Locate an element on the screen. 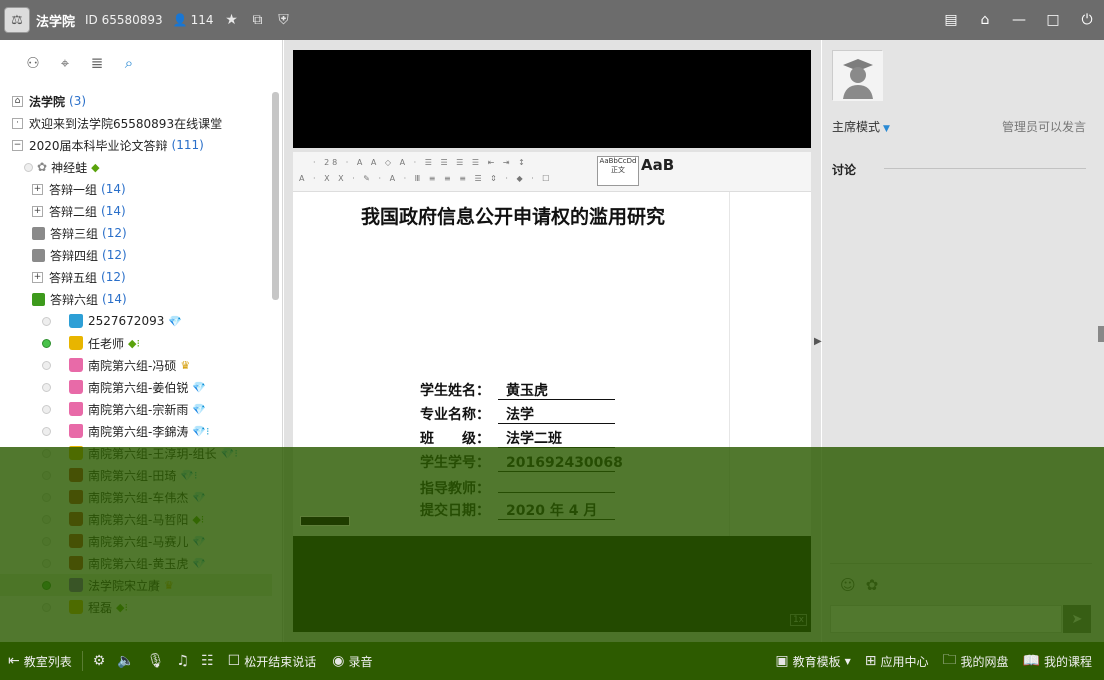 The image size is (1104, 680). search-icon: ⌕ is located at coordinates (129, 63).